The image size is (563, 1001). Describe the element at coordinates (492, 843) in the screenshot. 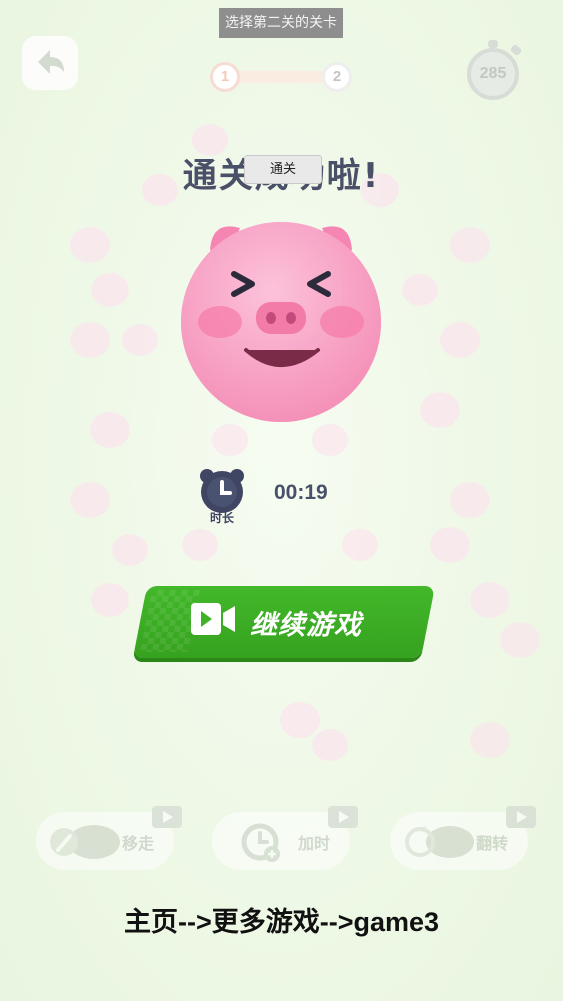

I see `flip-tool-label: 翻转` at that location.